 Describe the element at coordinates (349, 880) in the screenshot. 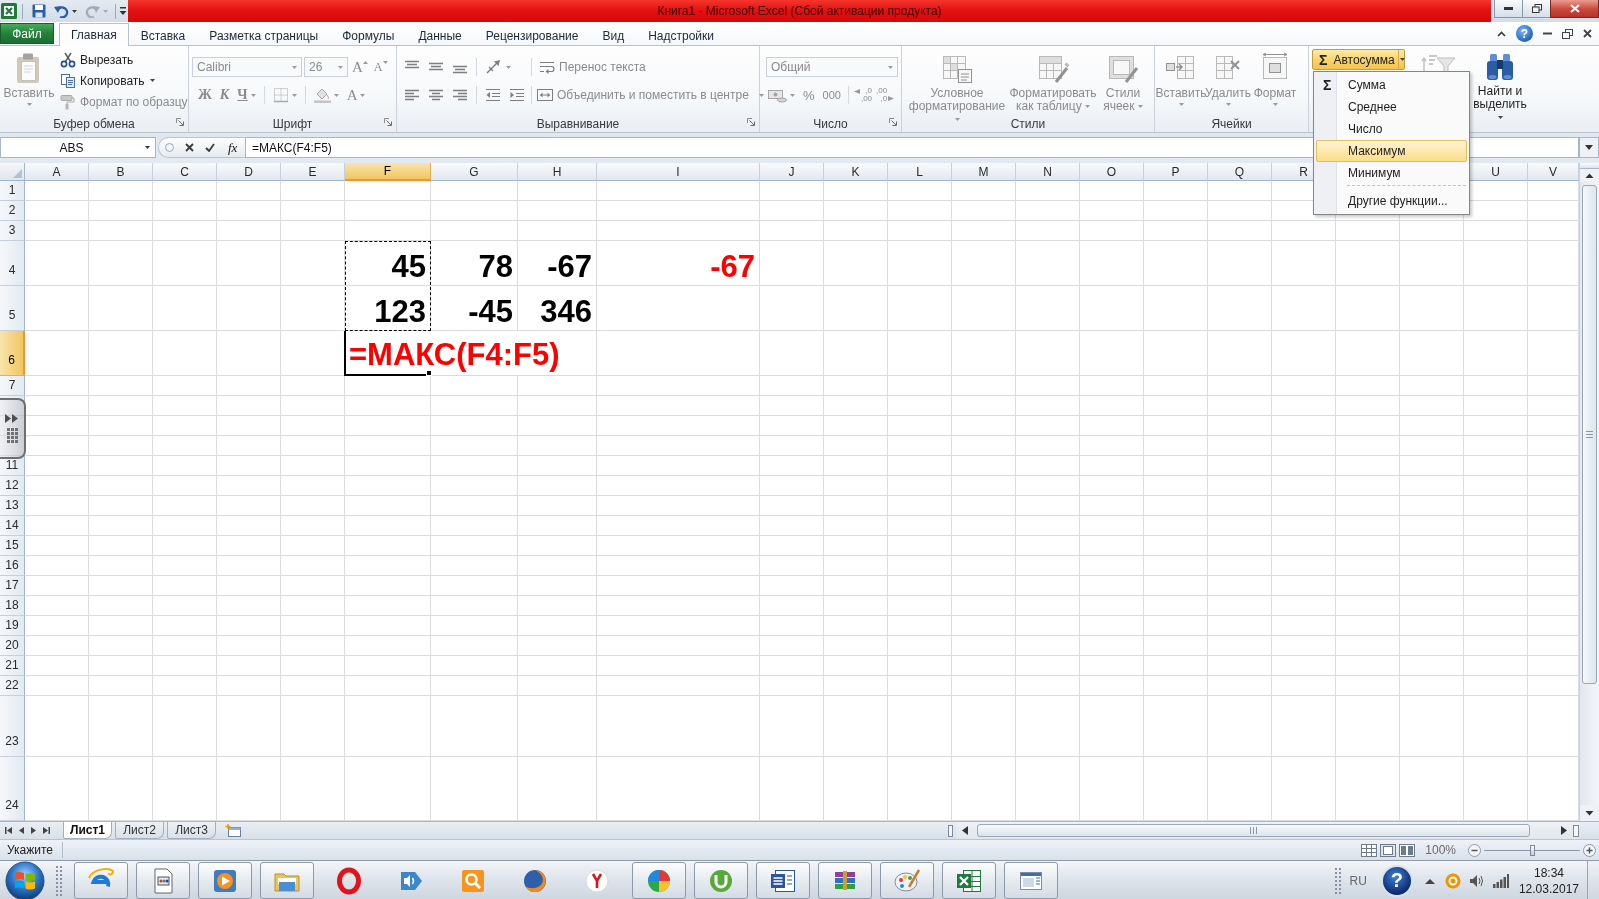

I see `ring-logo-icon` at that location.